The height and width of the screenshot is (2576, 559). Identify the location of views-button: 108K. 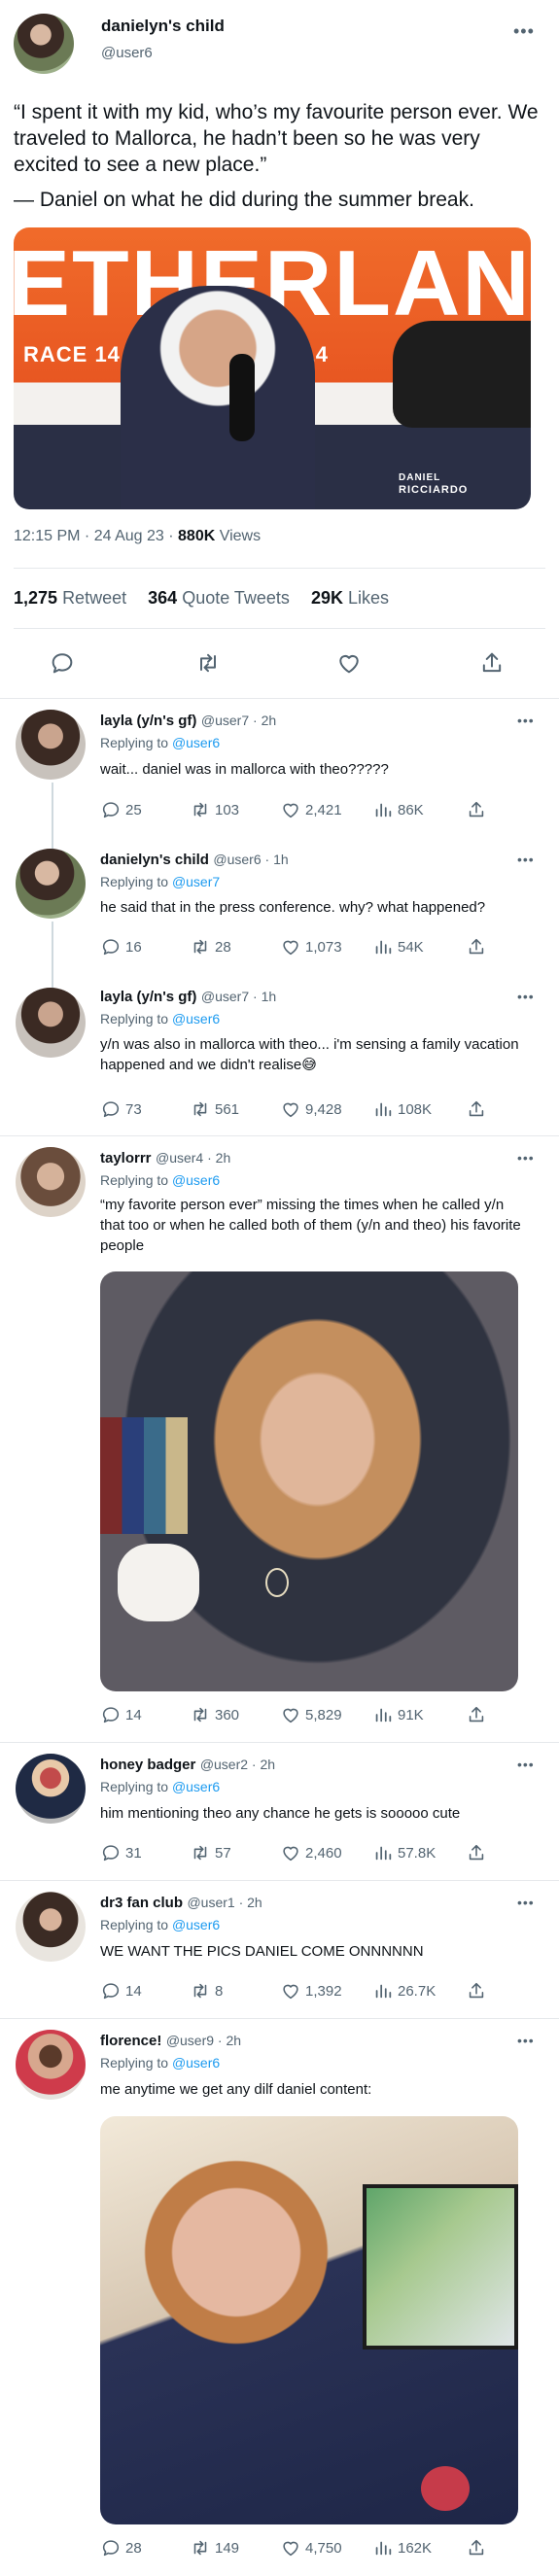
(402, 1109).